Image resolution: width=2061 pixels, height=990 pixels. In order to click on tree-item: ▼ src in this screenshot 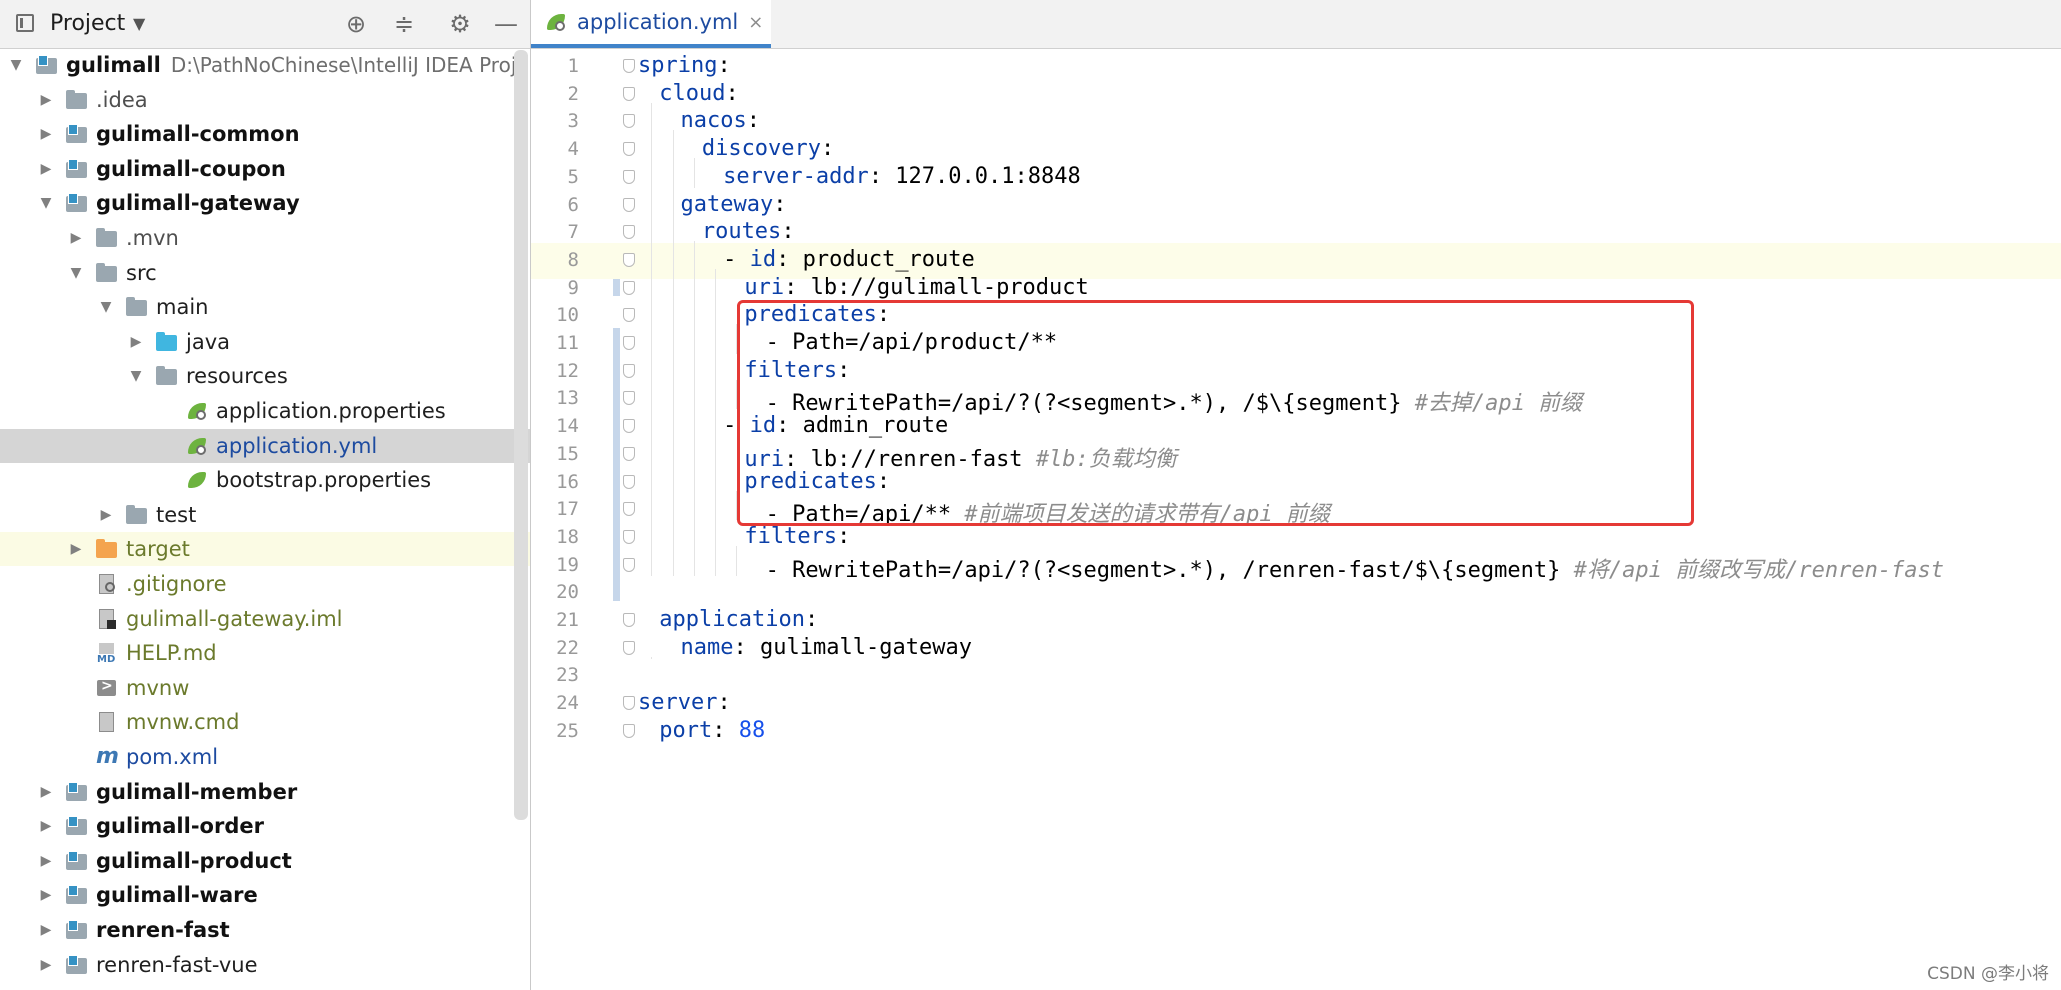, I will do `click(265, 273)`.